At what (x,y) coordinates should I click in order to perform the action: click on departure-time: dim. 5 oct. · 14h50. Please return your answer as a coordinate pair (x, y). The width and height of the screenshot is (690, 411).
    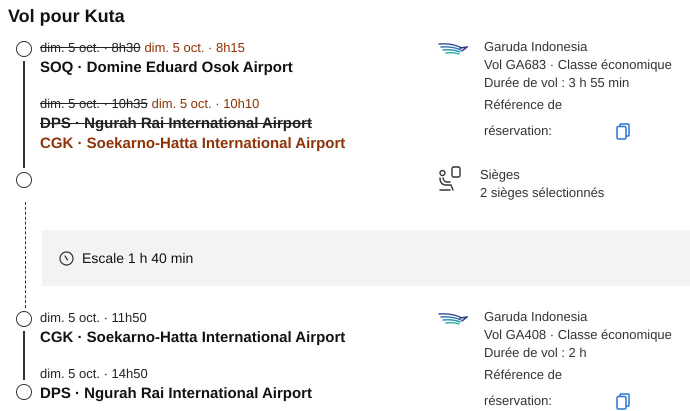
    Looking at the image, I should click on (94, 373).